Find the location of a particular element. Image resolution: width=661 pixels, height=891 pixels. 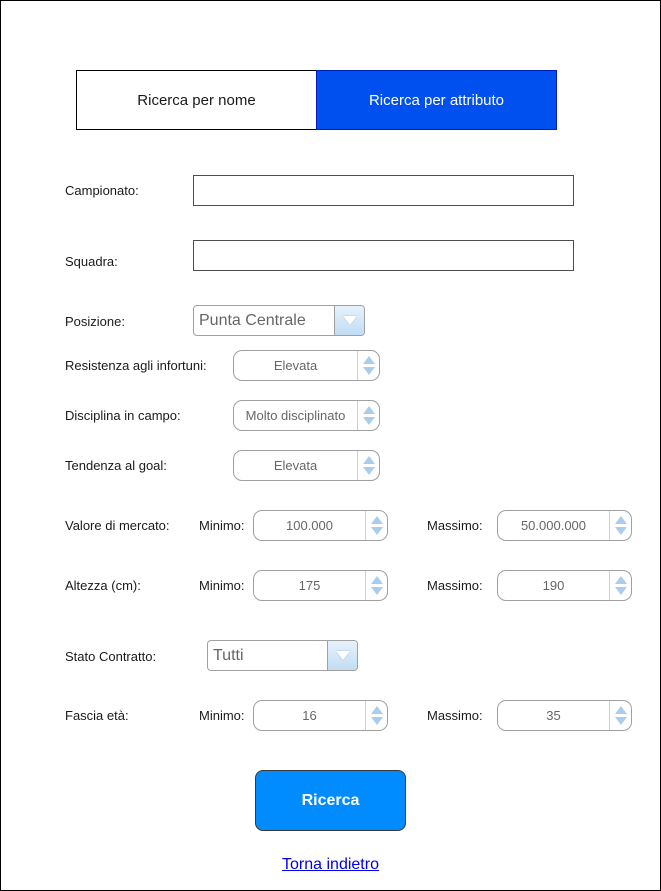

eta-min-value: 16 is located at coordinates (309, 715).